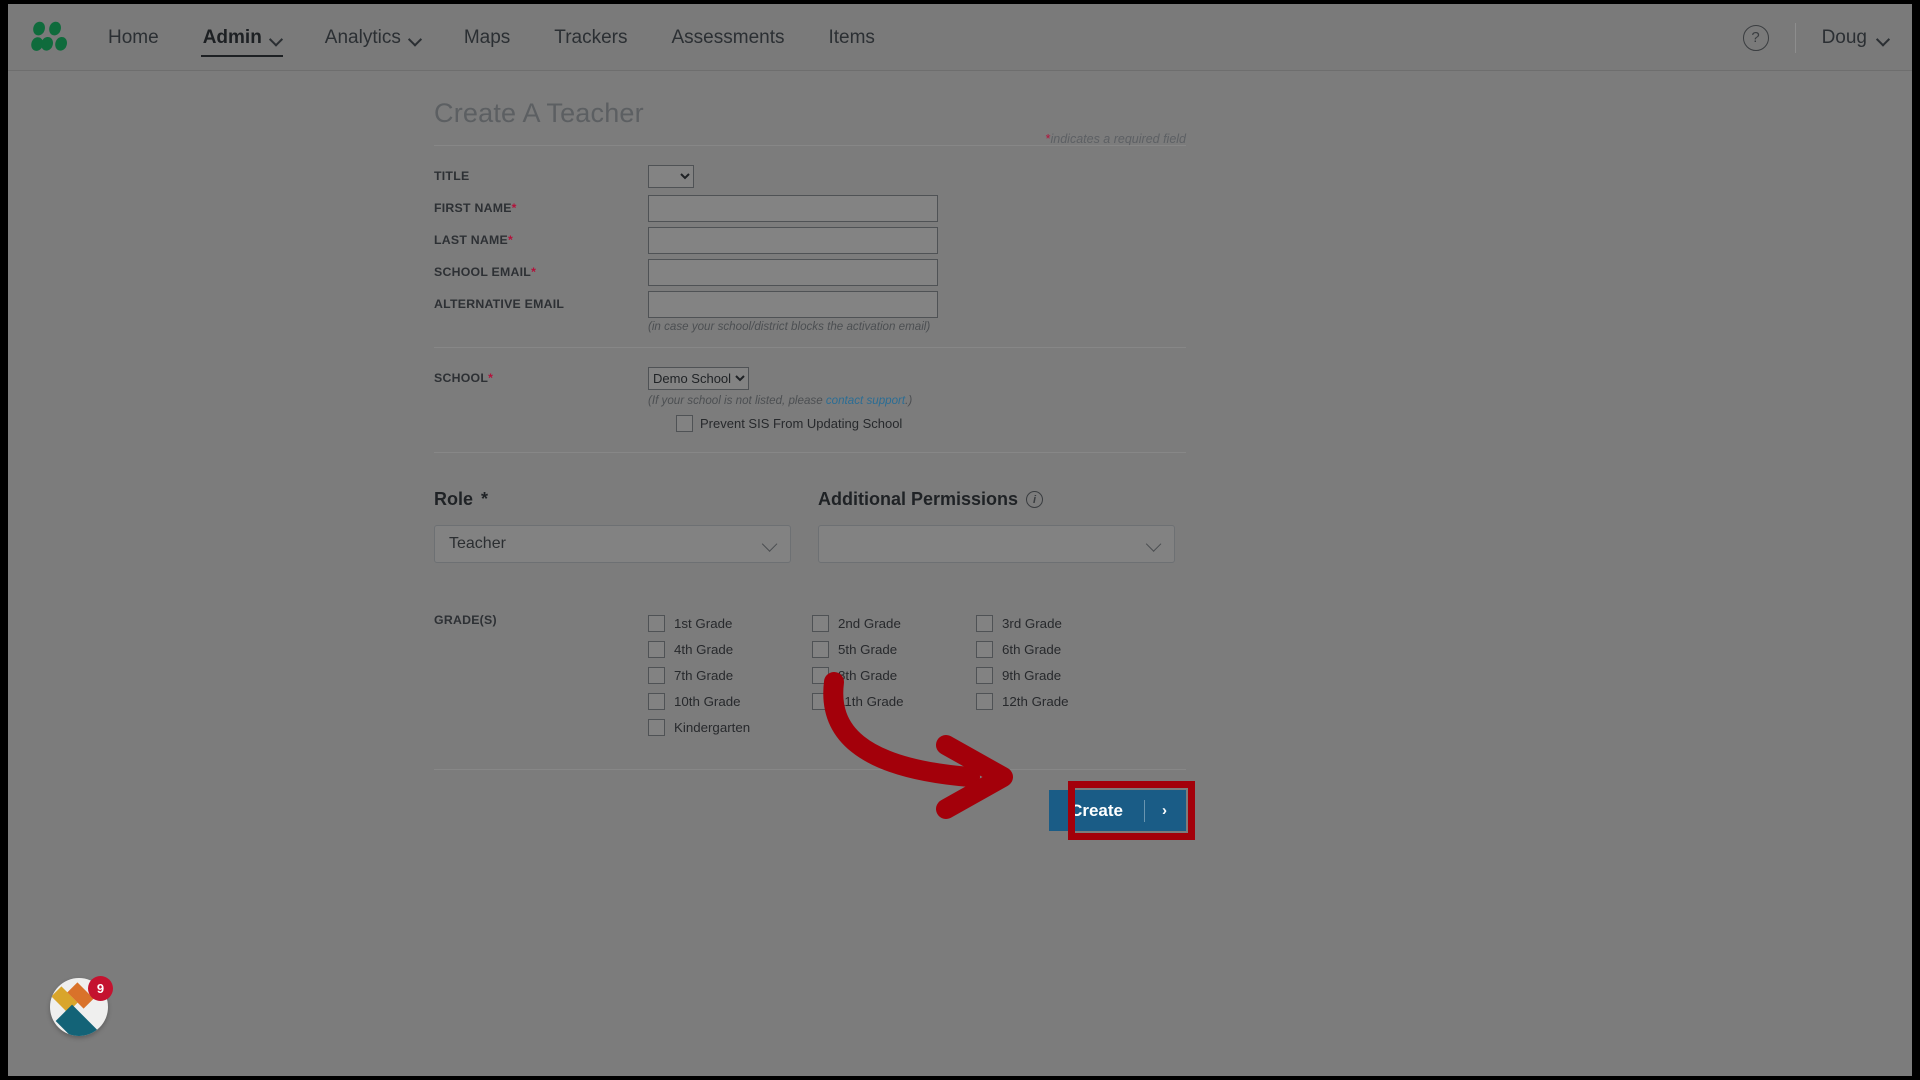 This screenshot has height=1080, width=1920. What do you see at coordinates (1164, 810) in the screenshot?
I see `chevron-right-icon: ›` at bounding box center [1164, 810].